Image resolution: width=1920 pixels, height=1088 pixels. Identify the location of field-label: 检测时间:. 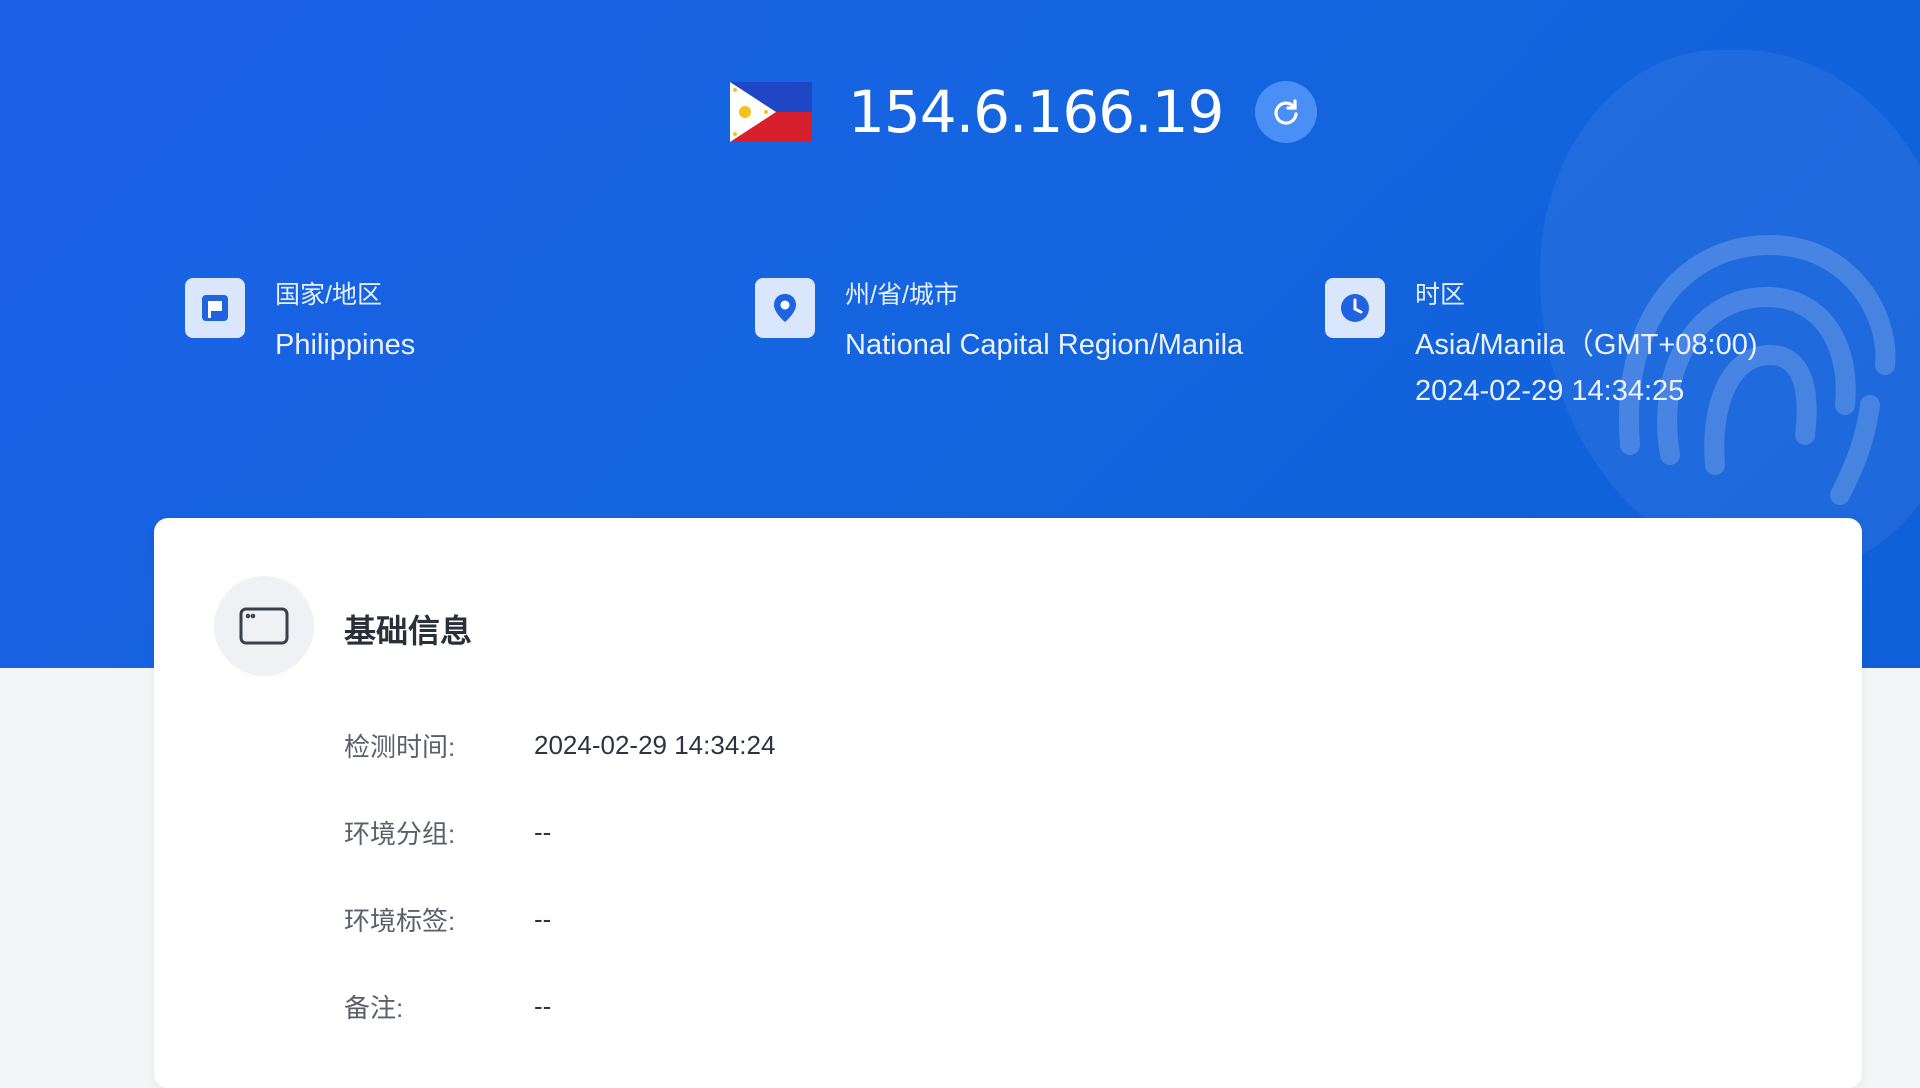
(400, 746).